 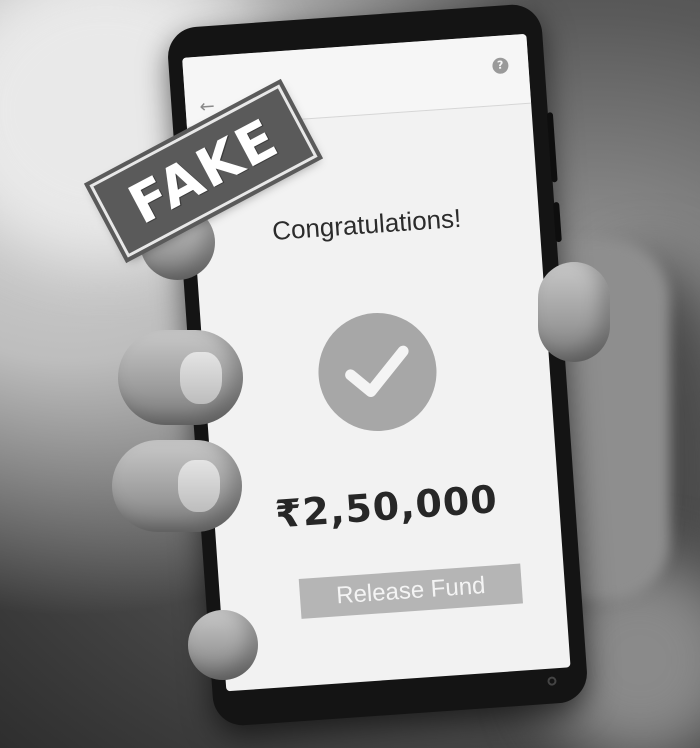 What do you see at coordinates (367, 224) in the screenshot?
I see `congratulations-title: Congratulations!` at bounding box center [367, 224].